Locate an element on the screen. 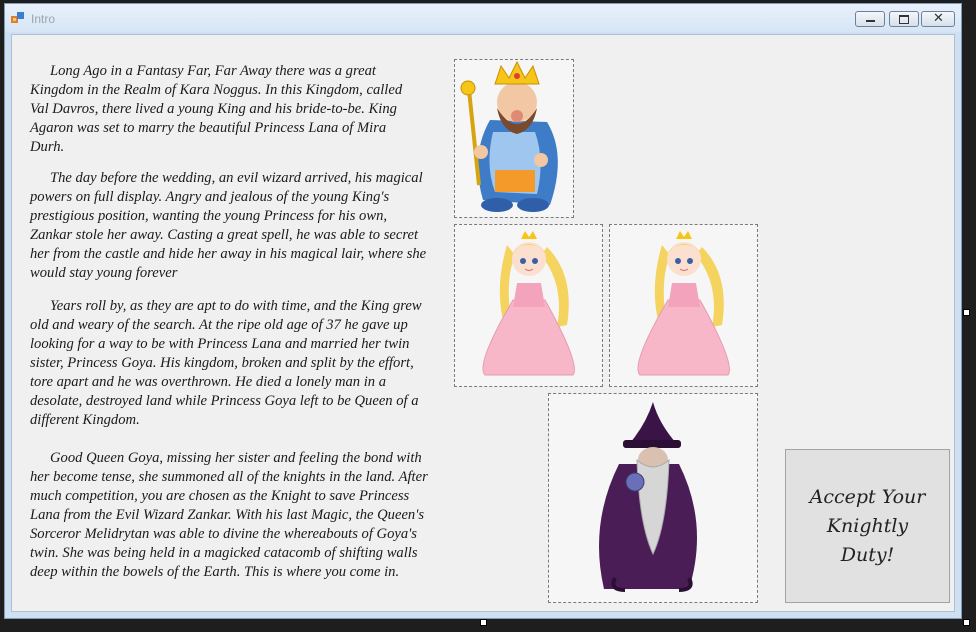 This screenshot has height=632, width=976. princess-lana-picture is located at coordinates (528, 305).